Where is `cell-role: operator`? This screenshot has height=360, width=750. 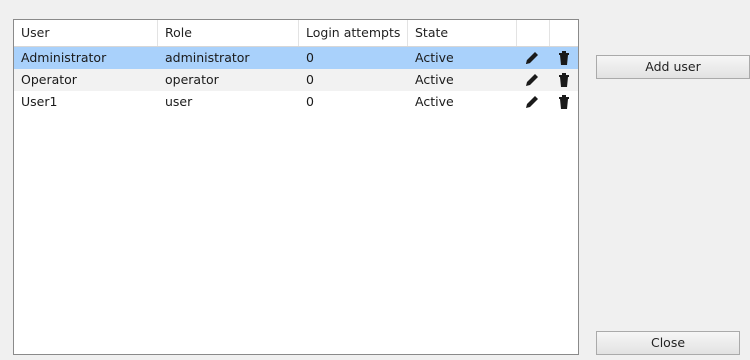 cell-role: operator is located at coordinates (192, 79).